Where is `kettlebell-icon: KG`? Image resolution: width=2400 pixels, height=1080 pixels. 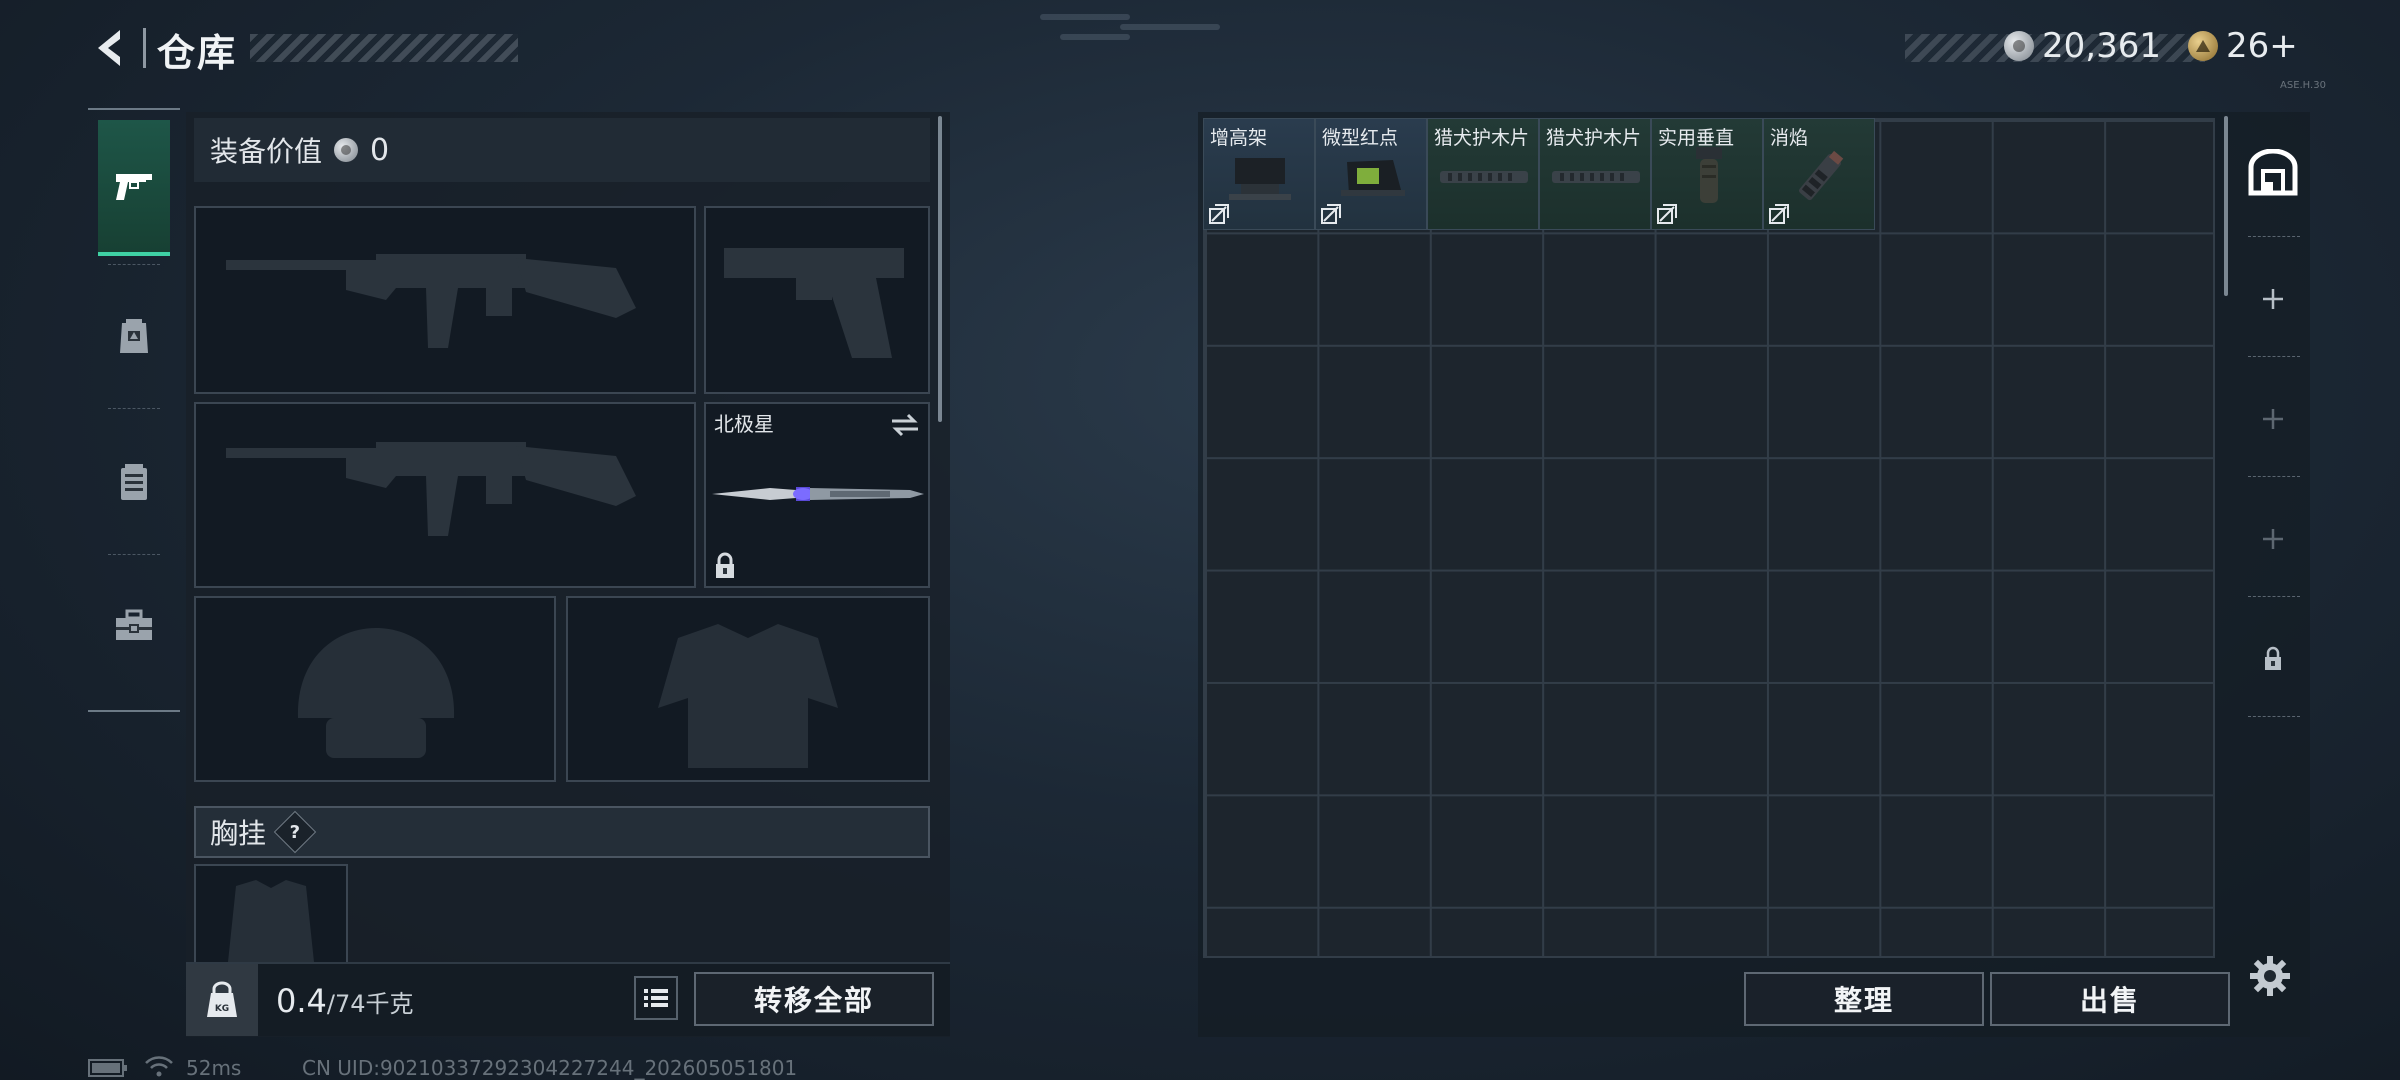
kettlebell-icon: KG is located at coordinates (222, 999).